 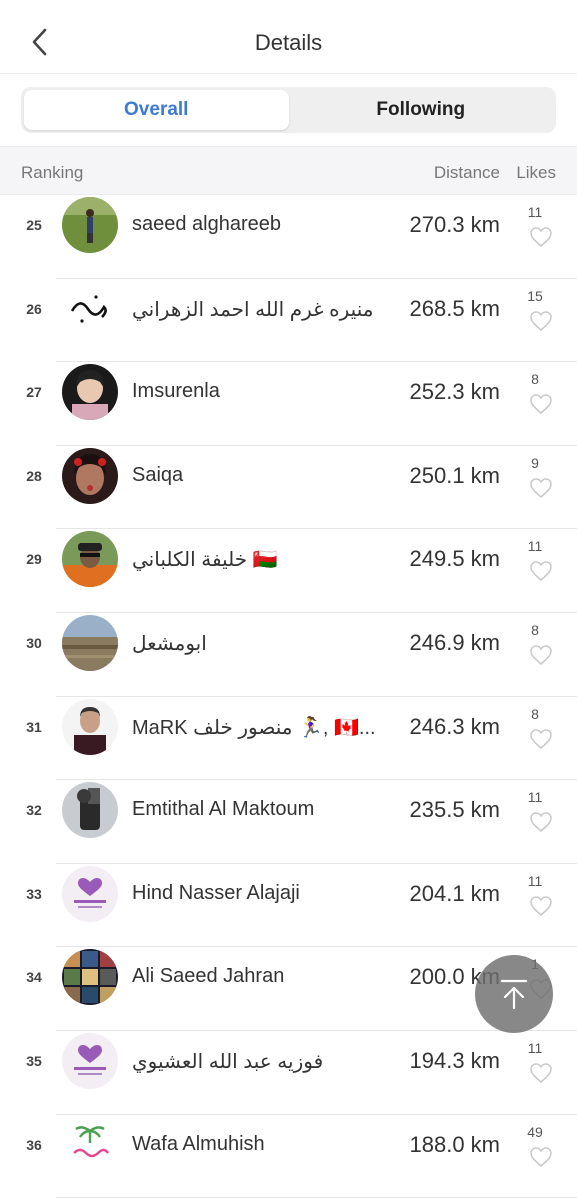 I want to click on leaderboard-row: 29 خليفة الكلباني 🇴🇲 249.5 km 11, so click(x=288, y=571).